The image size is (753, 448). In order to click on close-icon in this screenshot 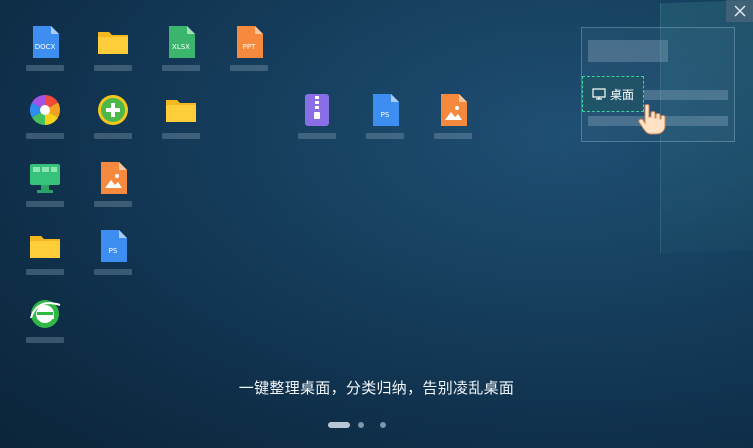, I will do `click(739, 11)`.